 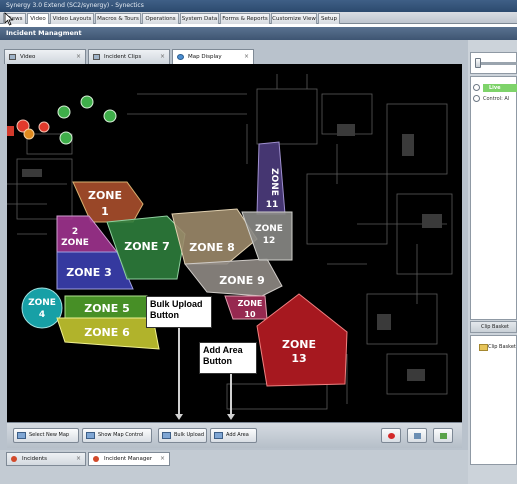 I want to click on alarm-toggle-button, so click(x=391, y=435).